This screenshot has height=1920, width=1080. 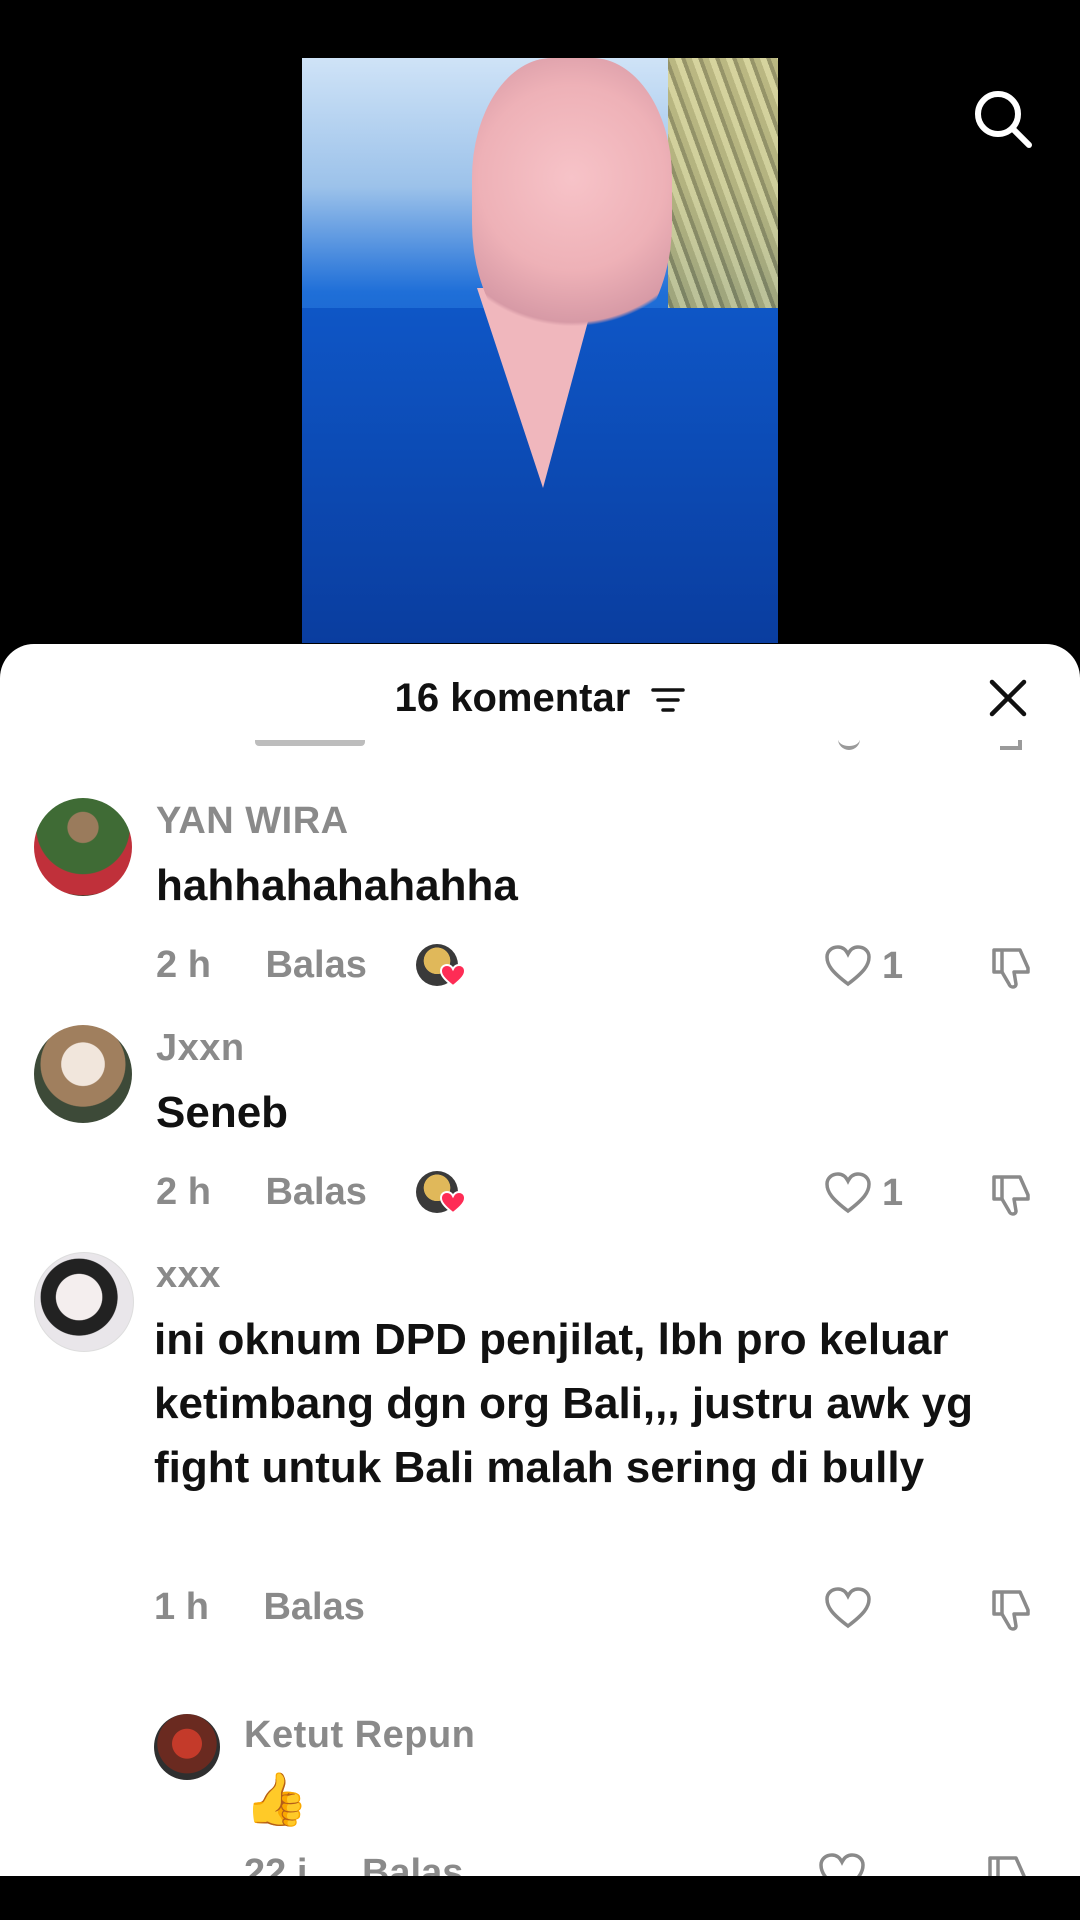 What do you see at coordinates (200, 1048) in the screenshot?
I see `comment-username: Jxxn` at bounding box center [200, 1048].